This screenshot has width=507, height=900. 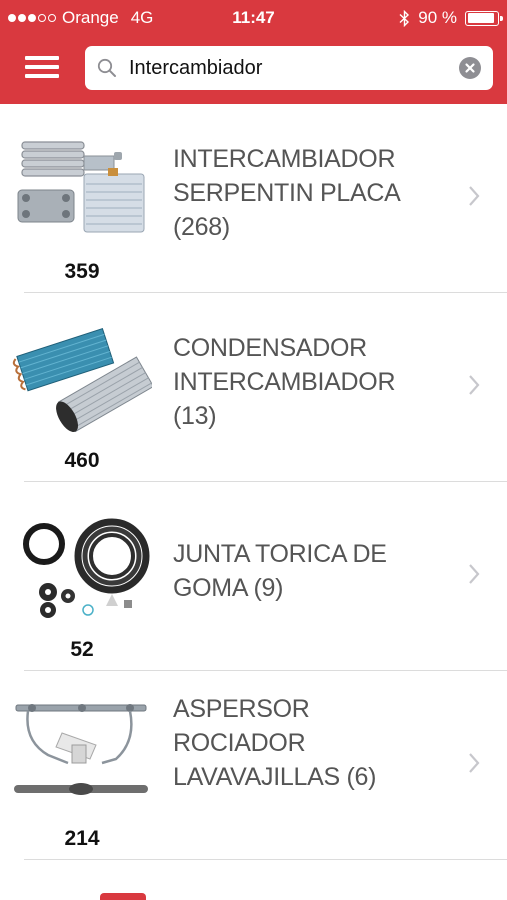 I want to click on battery-icon, so click(x=484, y=18).